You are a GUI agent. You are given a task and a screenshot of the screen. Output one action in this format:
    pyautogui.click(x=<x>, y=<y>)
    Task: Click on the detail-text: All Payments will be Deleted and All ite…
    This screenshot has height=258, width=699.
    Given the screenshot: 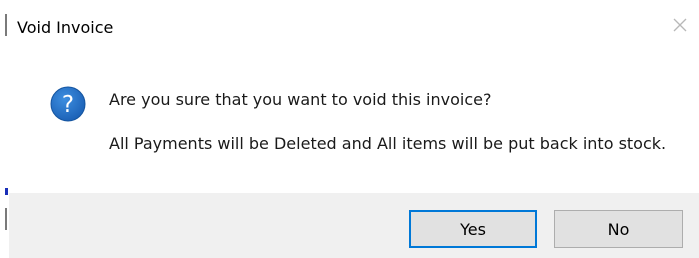 What is the action you would take?
    pyautogui.click(x=388, y=143)
    